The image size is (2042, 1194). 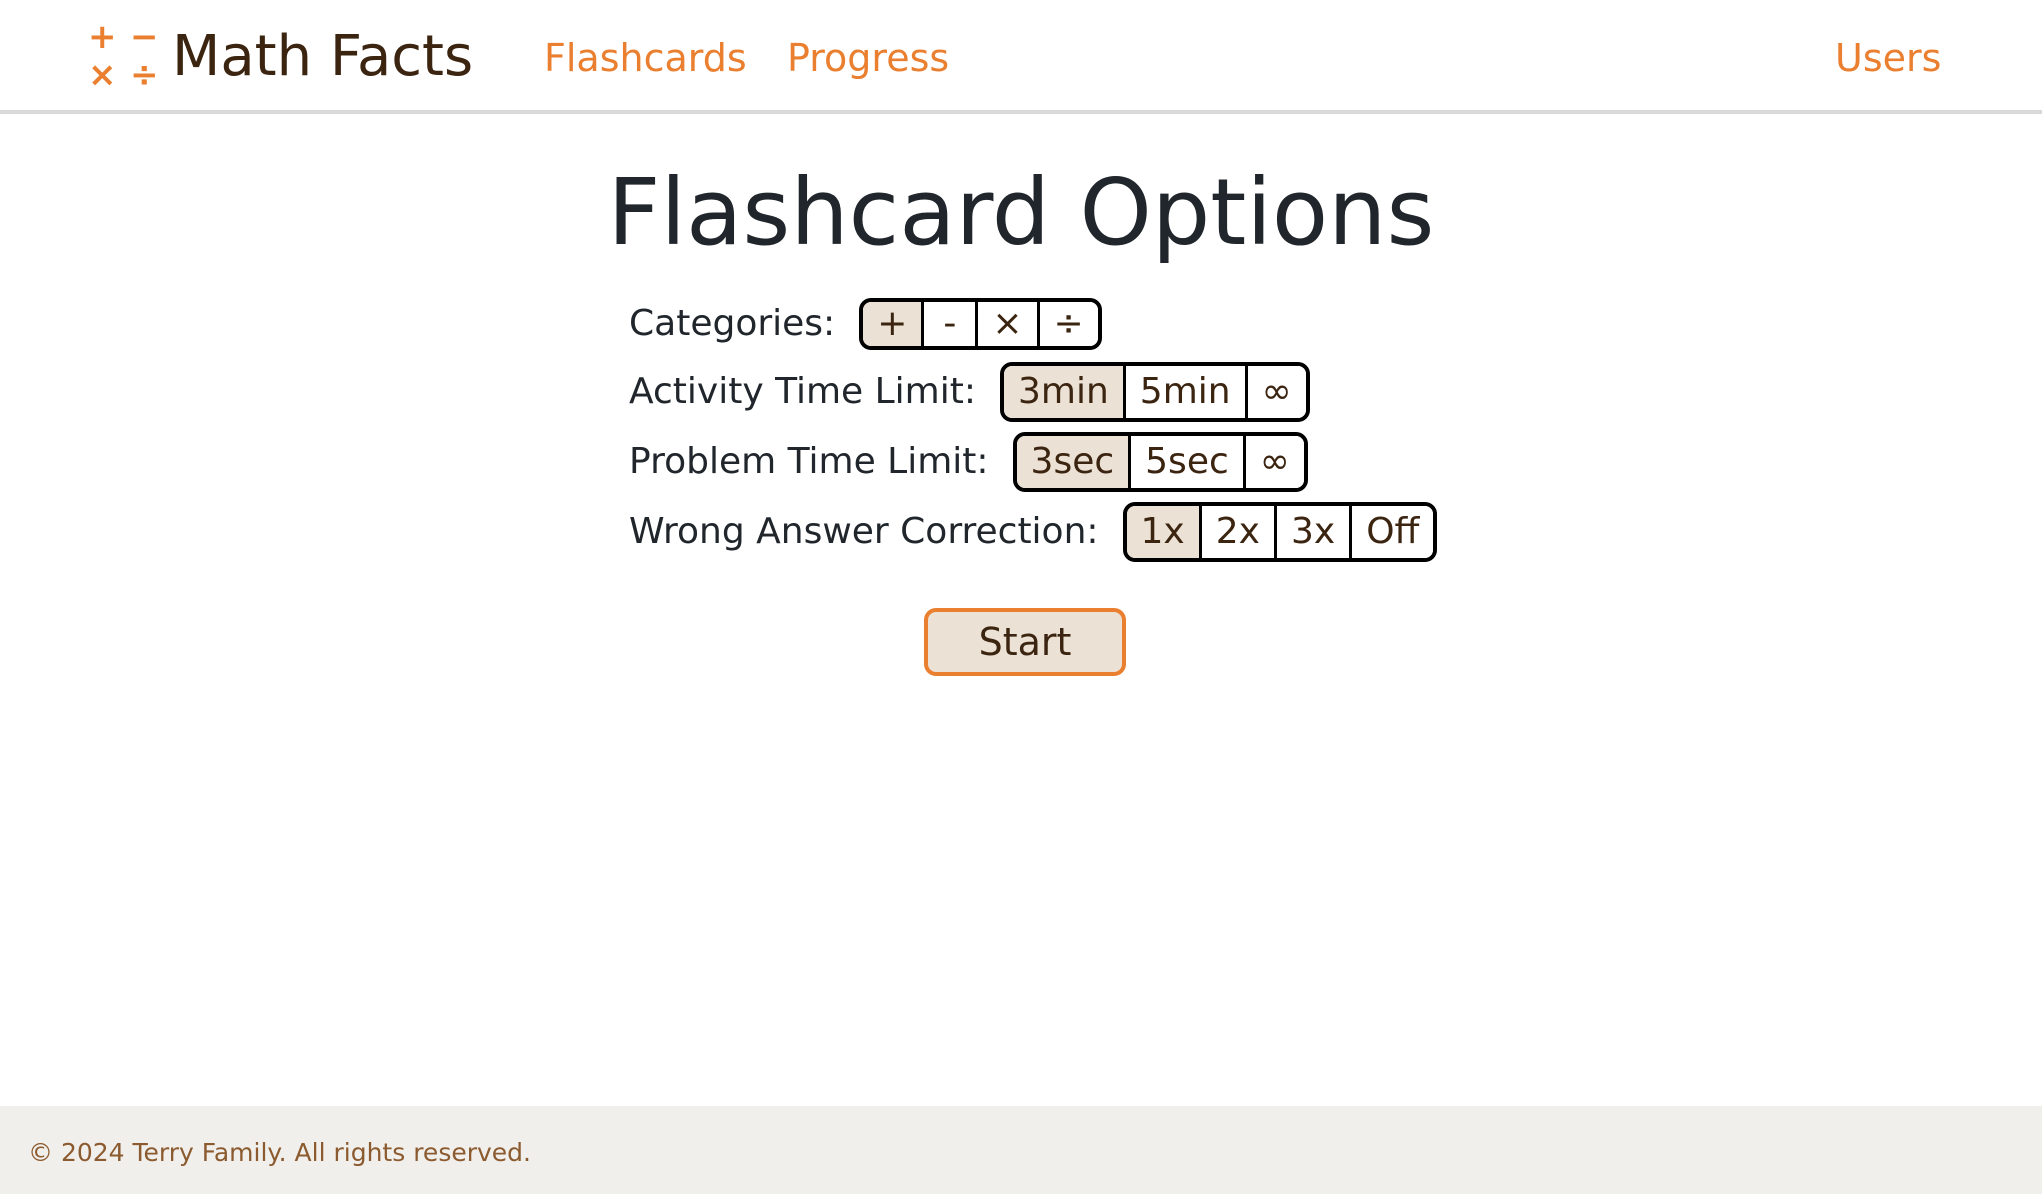 I want to click on category-addition-button: +, so click(x=892, y=324).